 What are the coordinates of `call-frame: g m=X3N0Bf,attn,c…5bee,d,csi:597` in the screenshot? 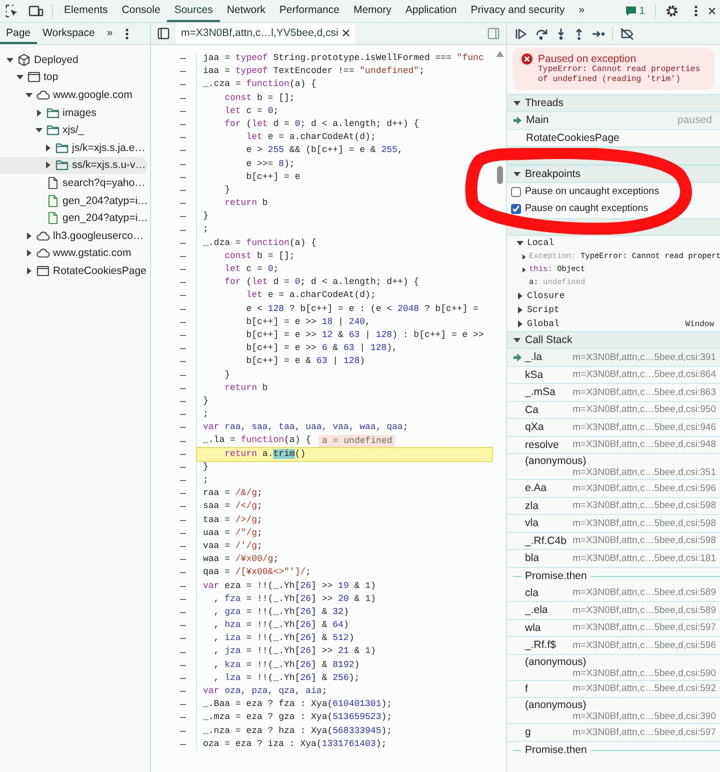 It's located at (613, 733).